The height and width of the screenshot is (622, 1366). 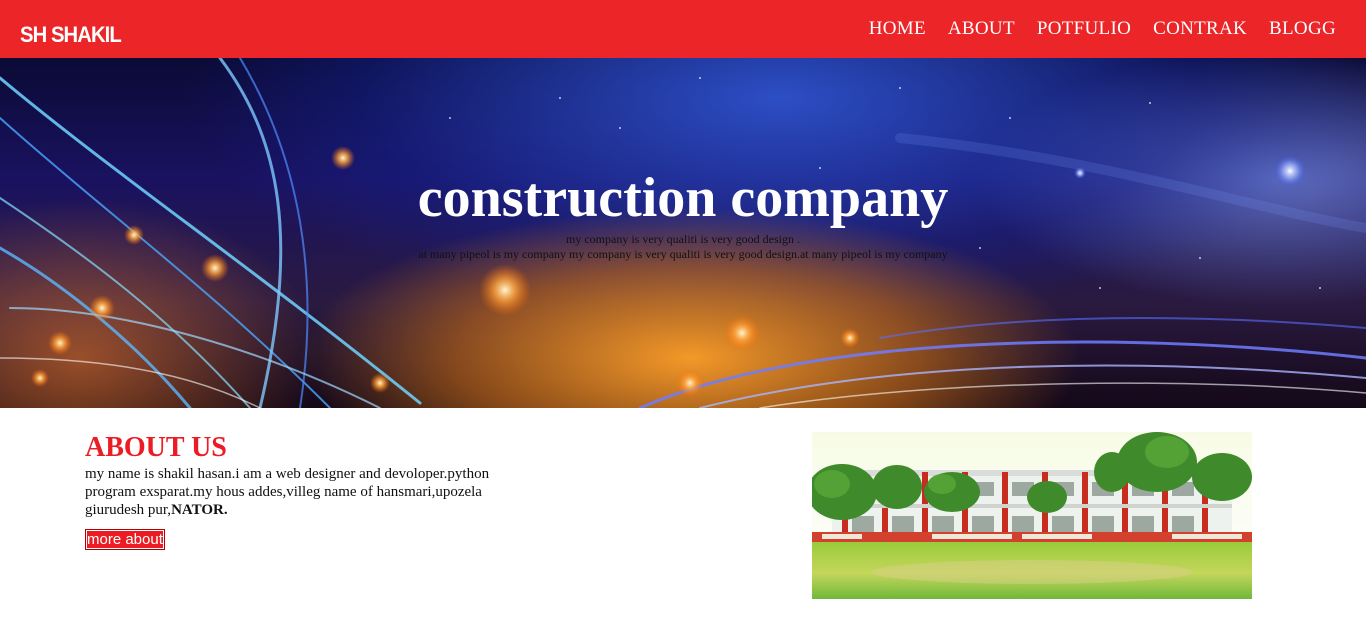 I want to click on about-title: ABOUT US, so click(x=156, y=447).